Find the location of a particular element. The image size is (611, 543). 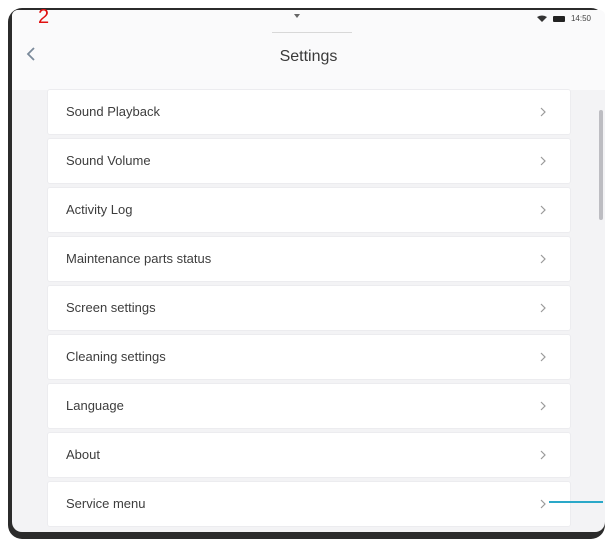

menu-item-label: Service menu is located at coordinates (106, 503).